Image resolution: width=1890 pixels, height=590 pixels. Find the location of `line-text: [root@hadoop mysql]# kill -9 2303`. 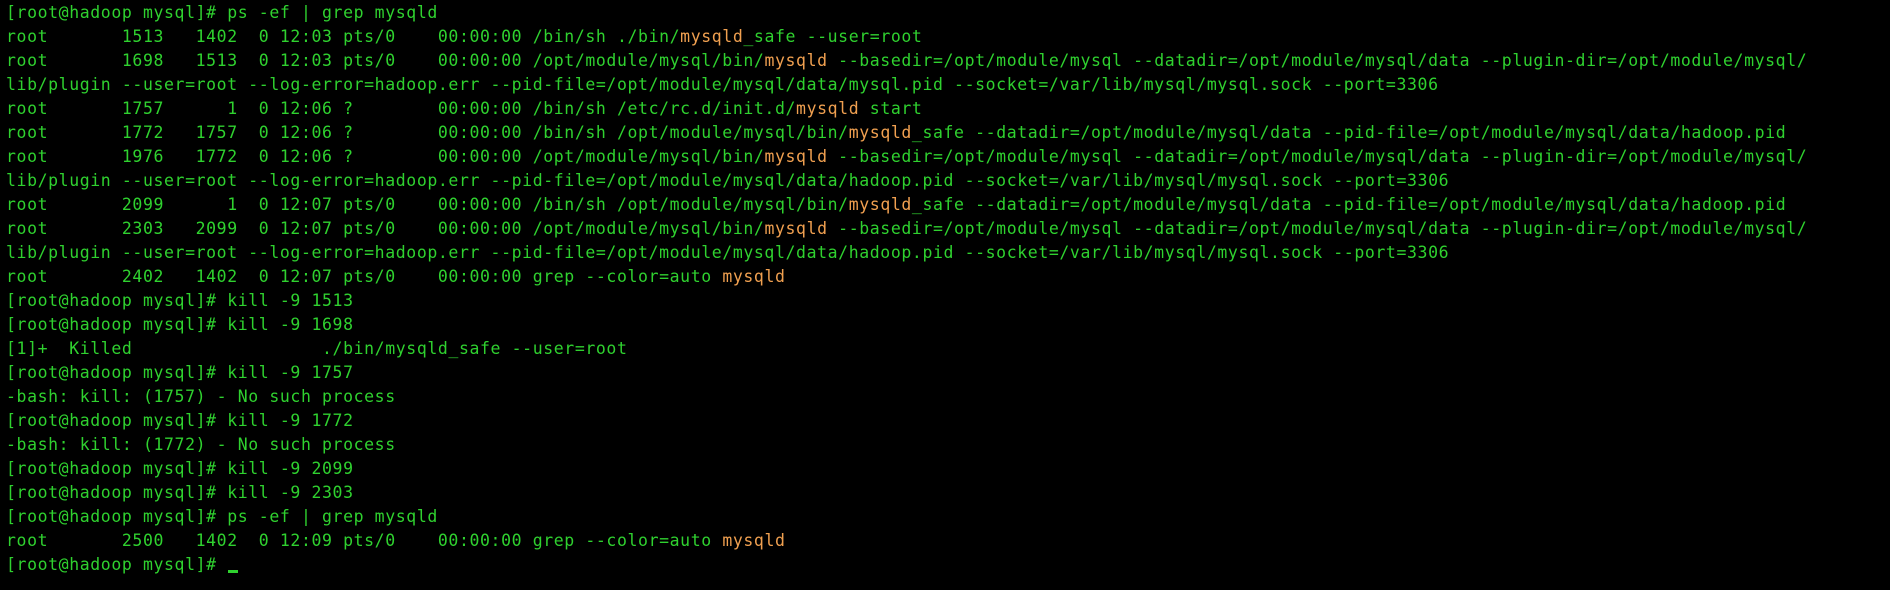

line-text: [root@hadoop mysql]# kill -9 2303 is located at coordinates (180, 492).